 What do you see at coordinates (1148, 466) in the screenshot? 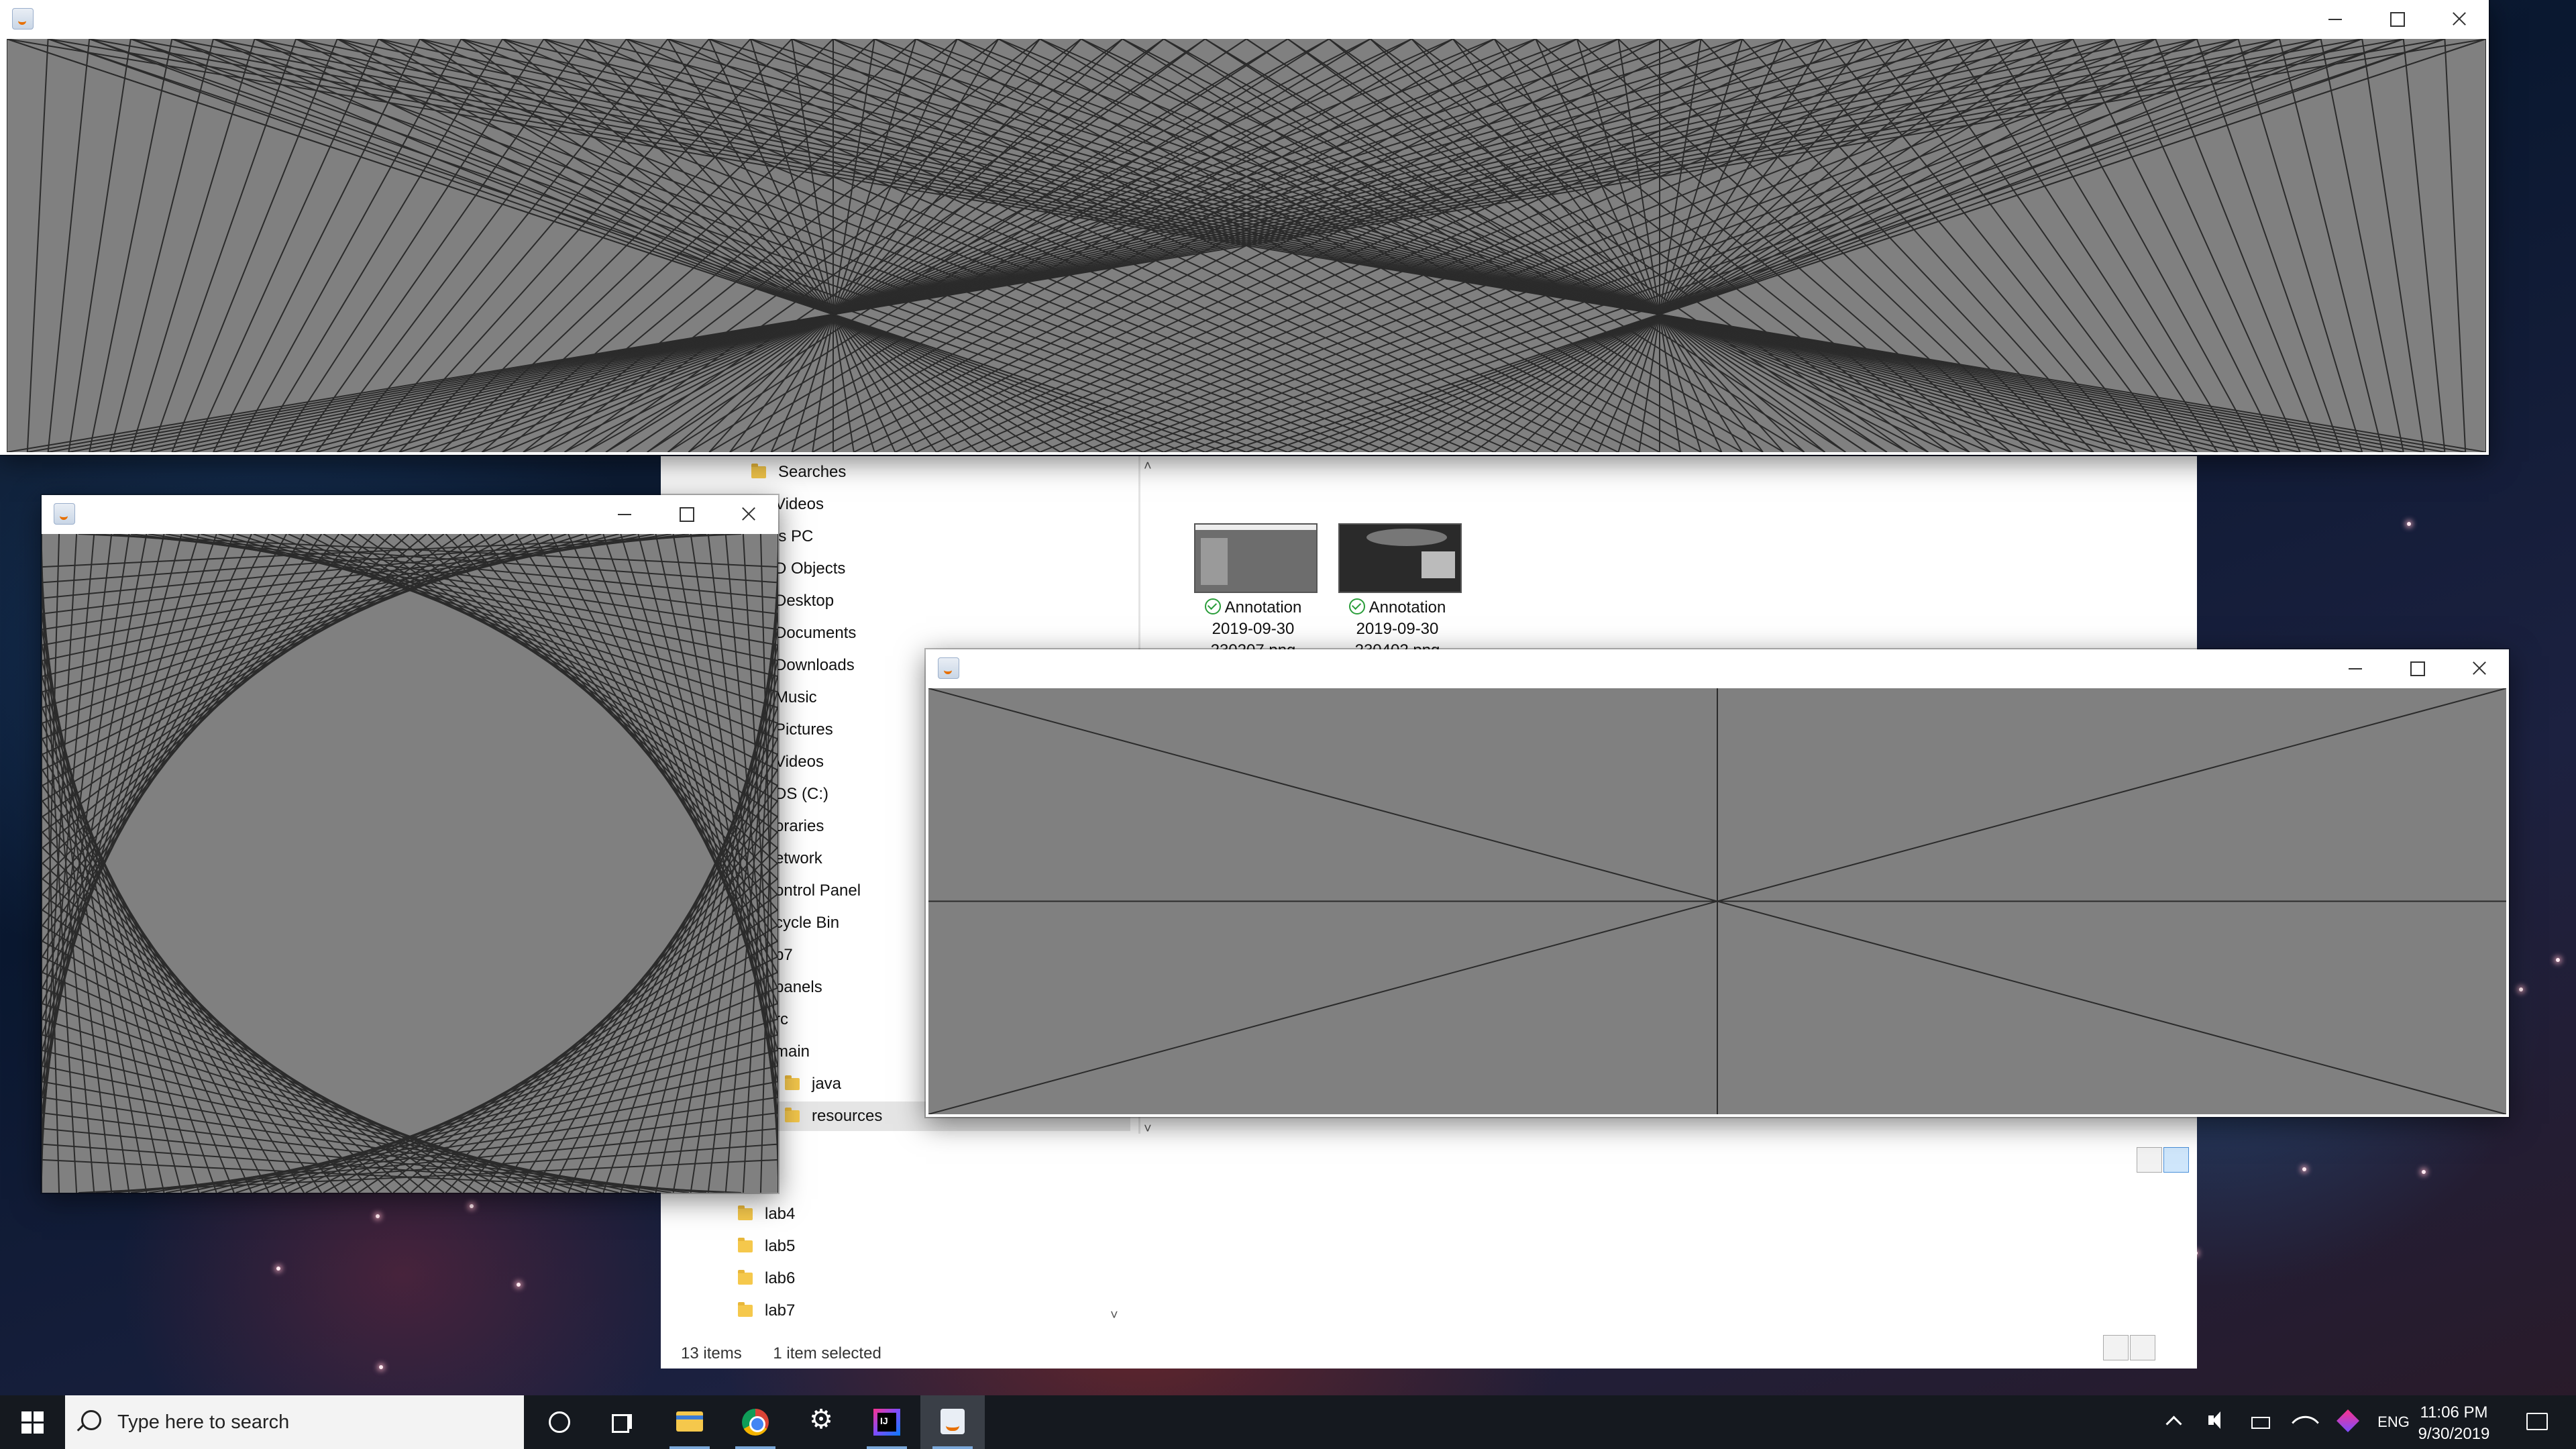
I see `scroll-up-arrow: ˄` at bounding box center [1148, 466].